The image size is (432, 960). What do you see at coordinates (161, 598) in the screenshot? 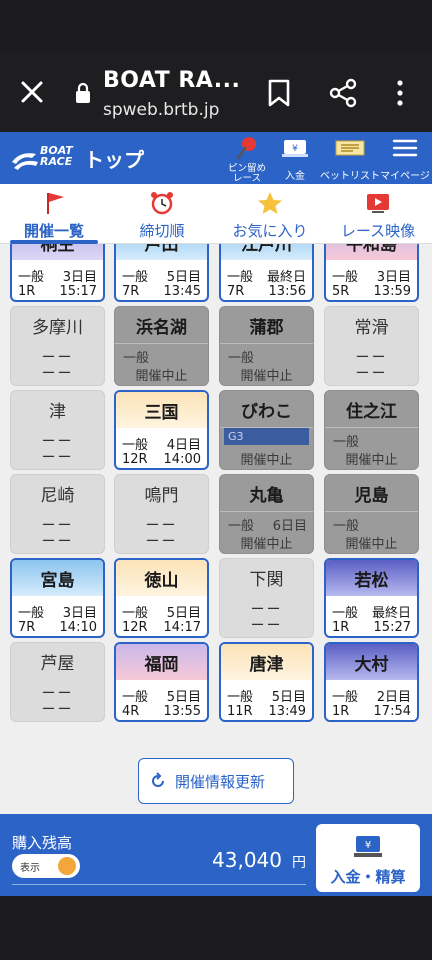
I see `venue-card: 徳山 一般 5日目 12R 14:17` at bounding box center [161, 598].